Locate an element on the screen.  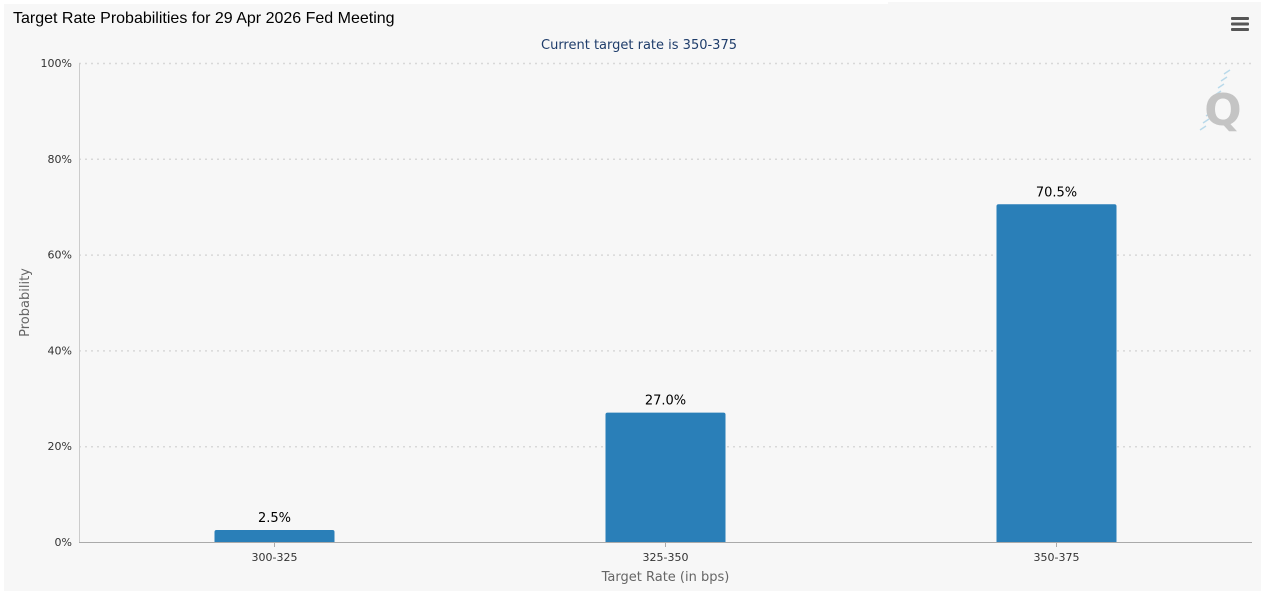
data-label: 27.0% is located at coordinates (665, 401).